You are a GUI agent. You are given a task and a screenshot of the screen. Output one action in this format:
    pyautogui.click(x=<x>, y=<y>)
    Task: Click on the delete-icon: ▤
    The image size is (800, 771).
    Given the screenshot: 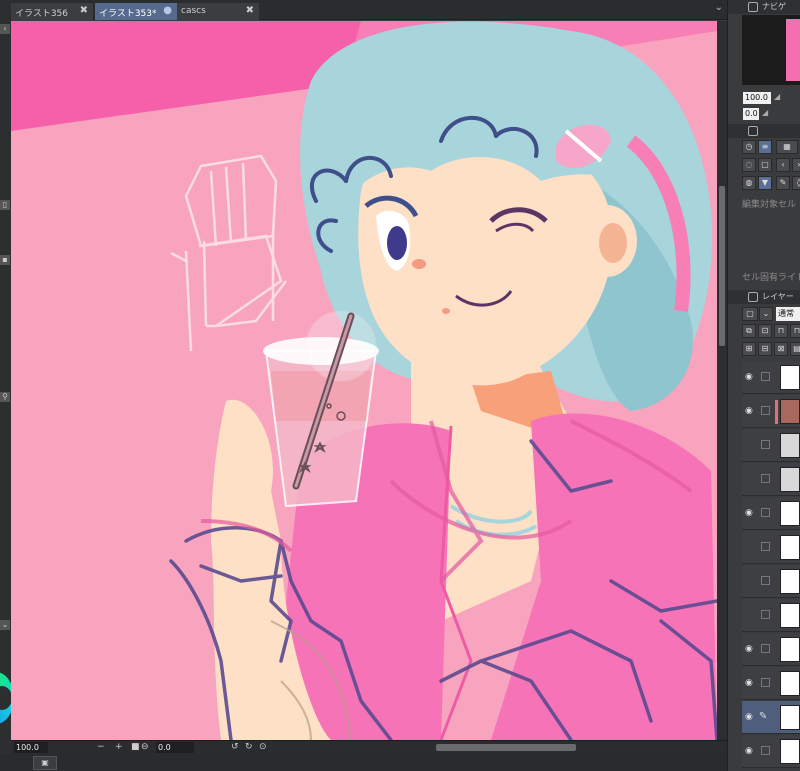 What is the action you would take?
    pyautogui.click(x=795, y=349)
    